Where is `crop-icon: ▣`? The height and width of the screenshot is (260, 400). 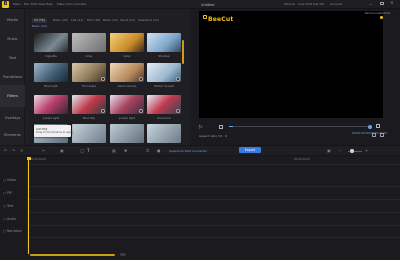
crop-icon: ▣ is located at coordinates (62, 150).